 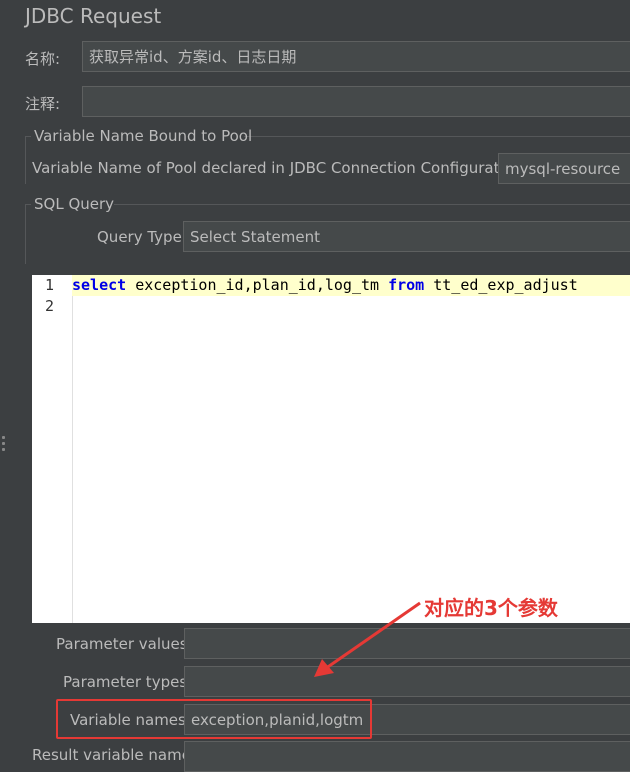 I want to click on sql-keyword-from: from, so click(x=406, y=285).